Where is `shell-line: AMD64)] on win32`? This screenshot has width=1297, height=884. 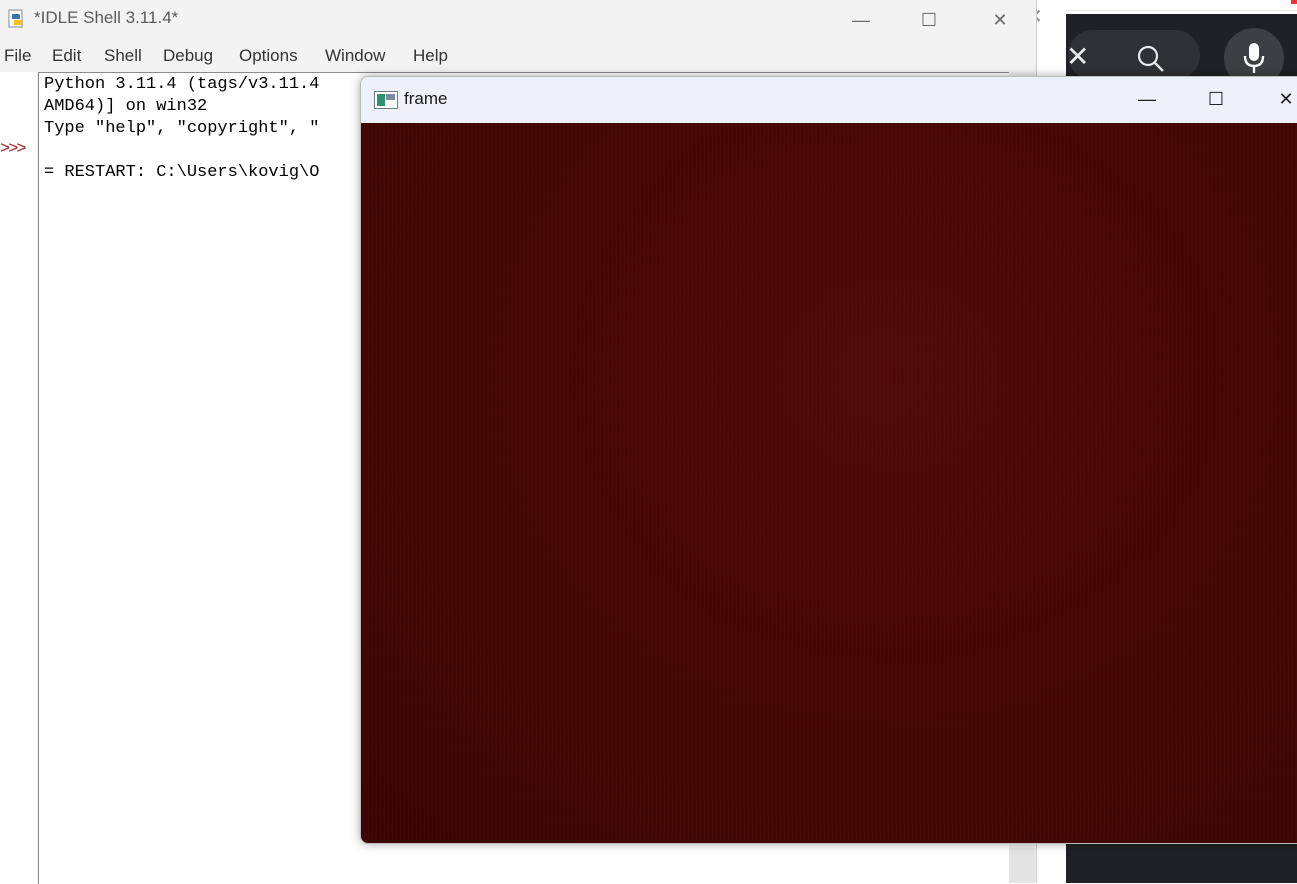
shell-line: AMD64)] on win32 is located at coordinates (126, 106).